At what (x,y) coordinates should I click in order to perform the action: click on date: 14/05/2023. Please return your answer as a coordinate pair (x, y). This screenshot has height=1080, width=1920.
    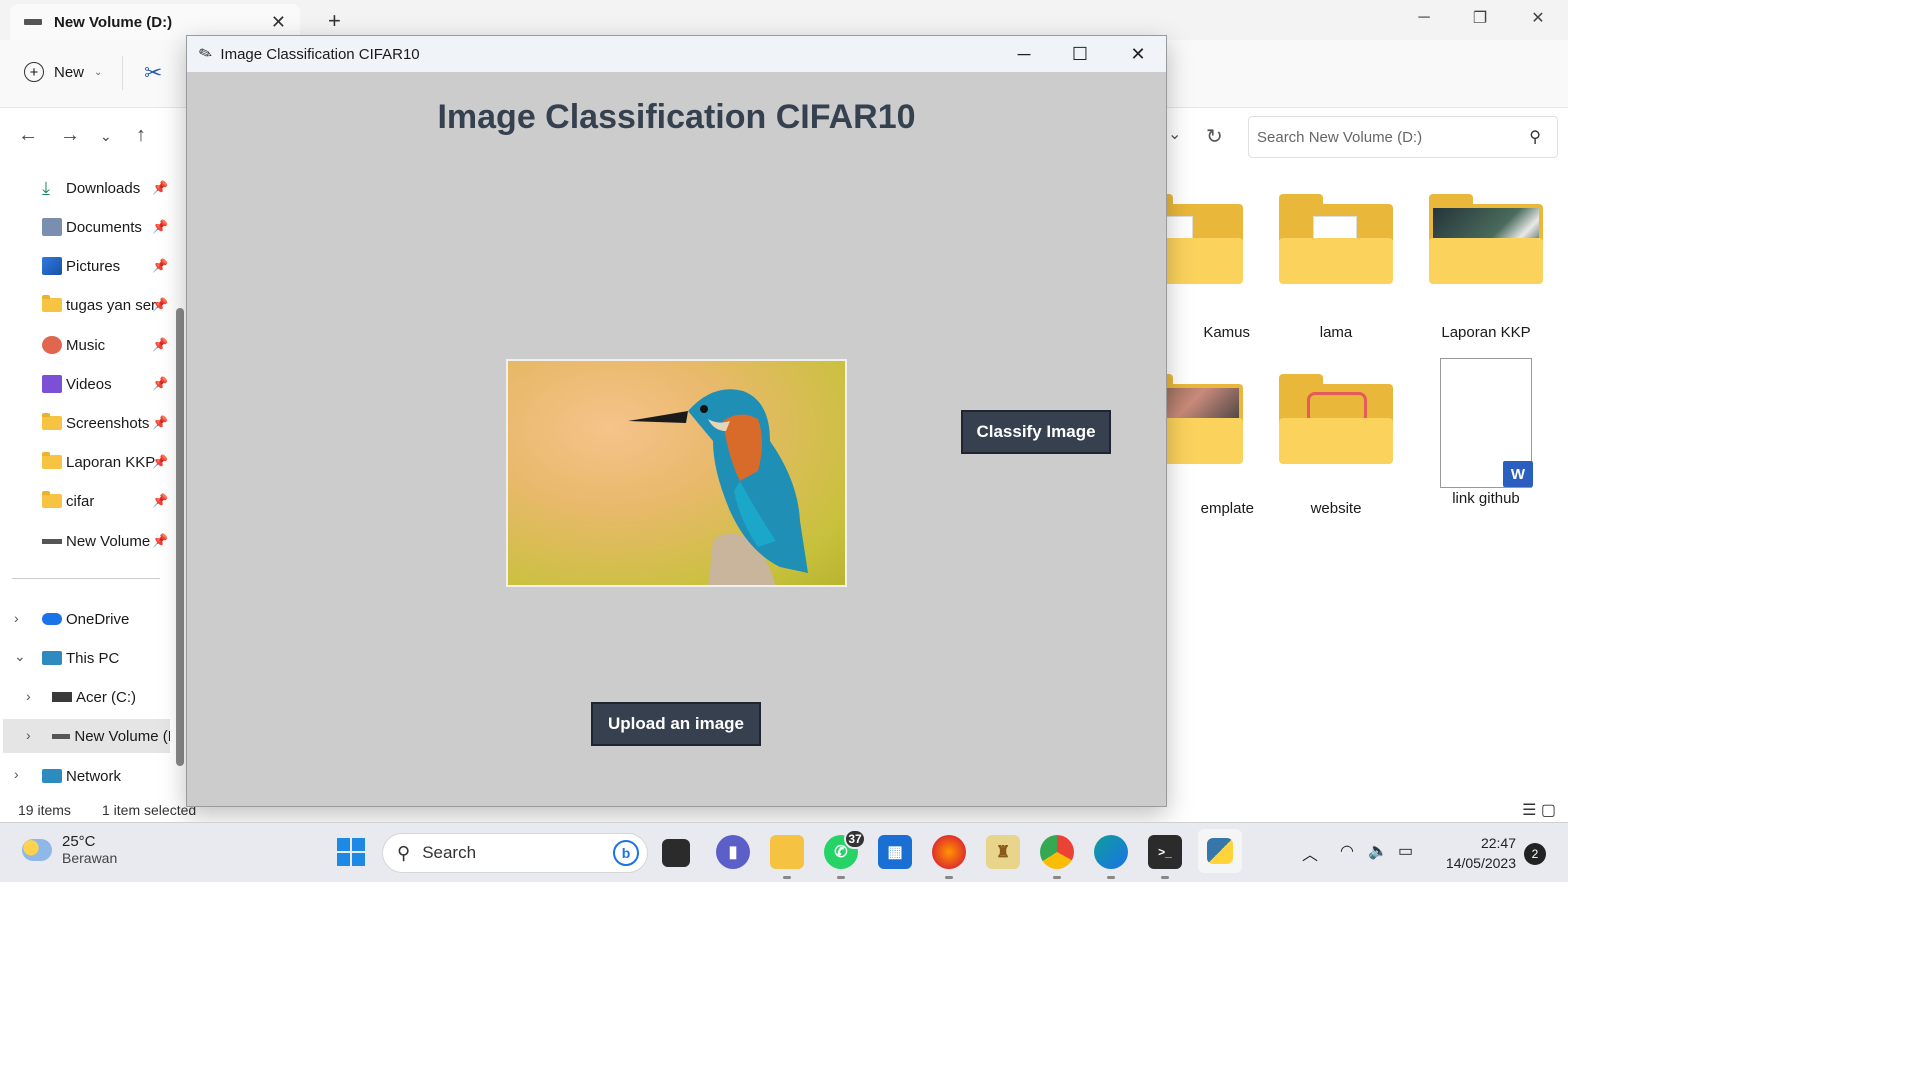
    Looking at the image, I should click on (1480, 863).